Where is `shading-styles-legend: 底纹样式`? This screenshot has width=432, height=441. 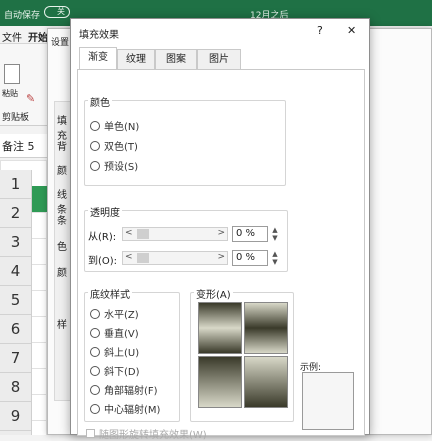 shading-styles-legend: 底纹样式 is located at coordinates (110, 293).